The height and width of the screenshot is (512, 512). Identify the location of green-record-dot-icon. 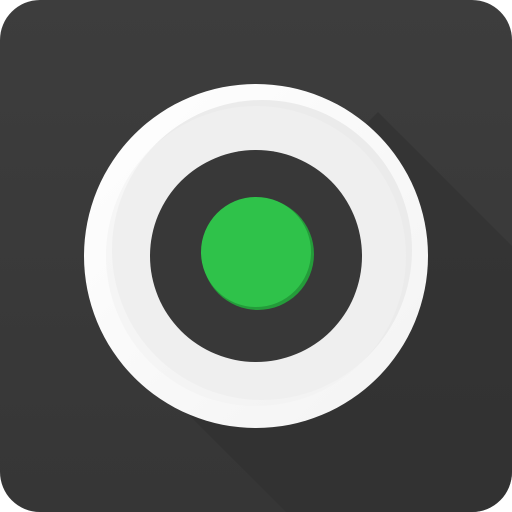
(256, 252).